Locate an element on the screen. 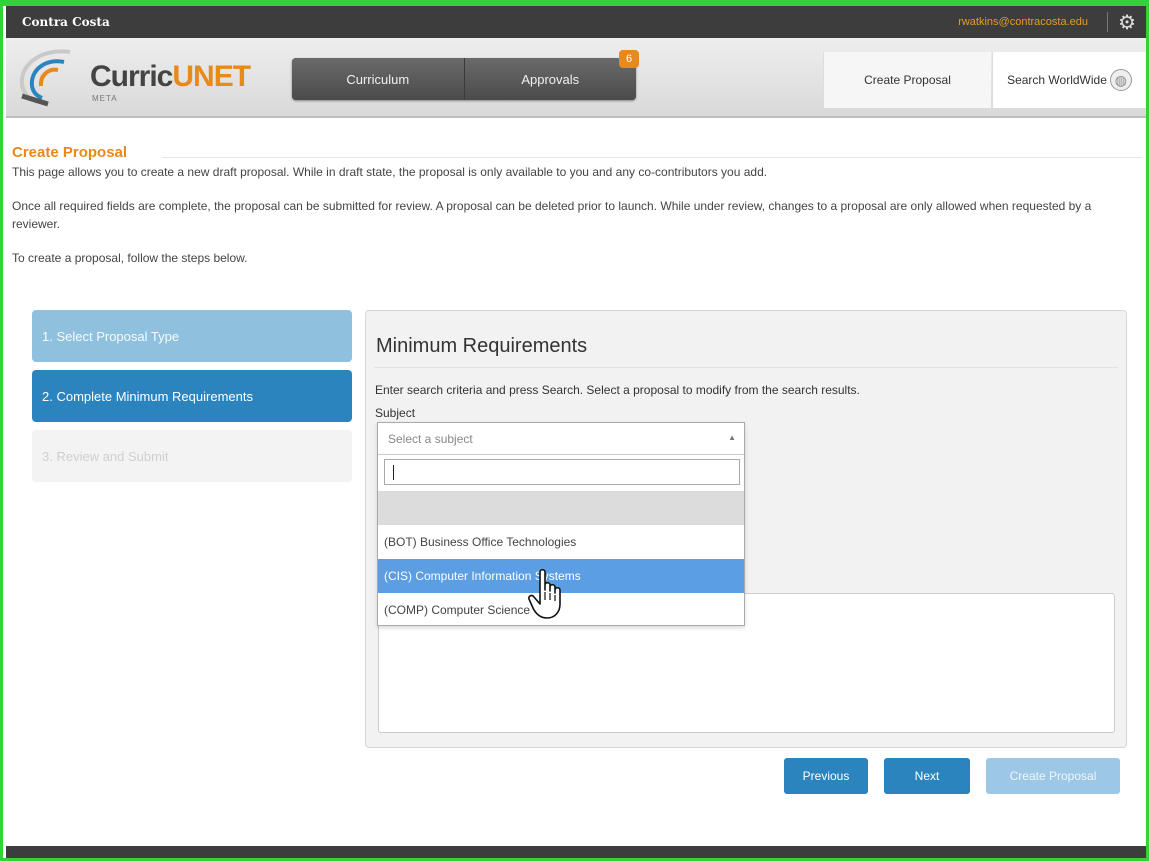 This screenshot has width=1149, height=861. search-worldwide-tab: Search WorldWide ◍ is located at coordinates (1069, 80).